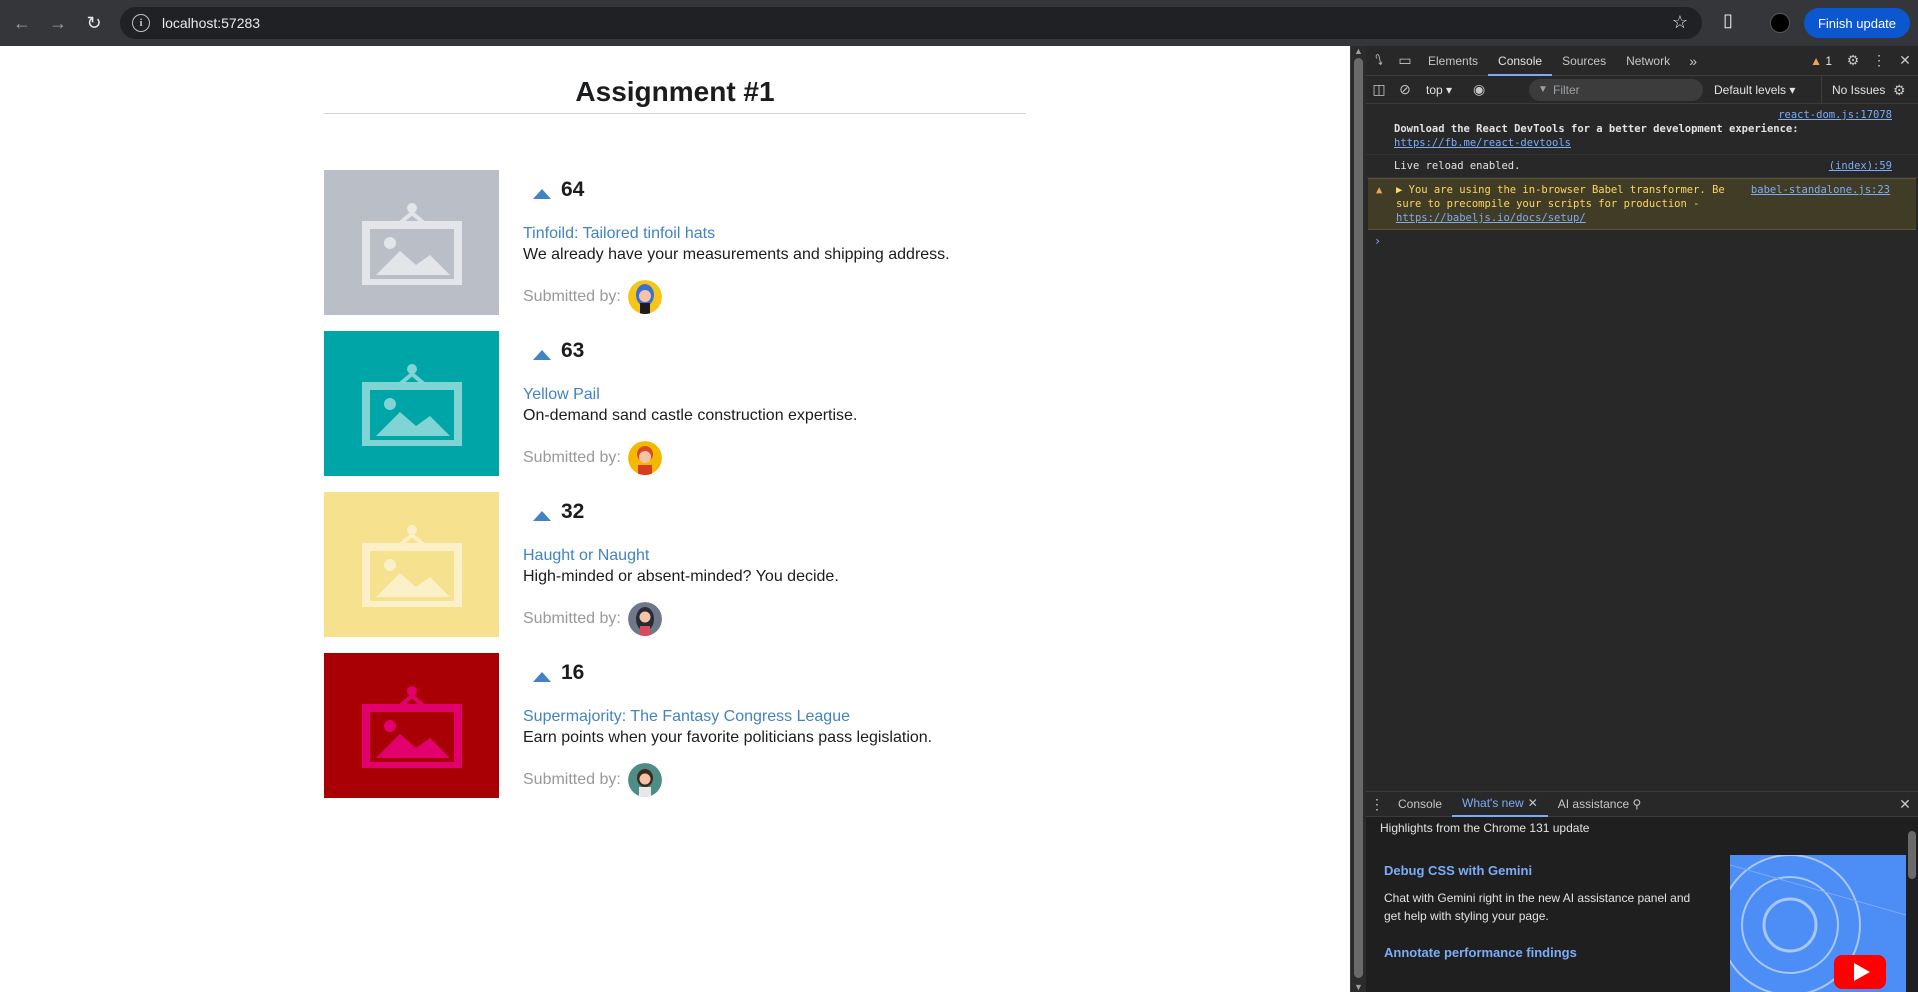  Describe the element at coordinates (1479, 90) in the screenshot. I see `eye-icon: ◉` at that location.